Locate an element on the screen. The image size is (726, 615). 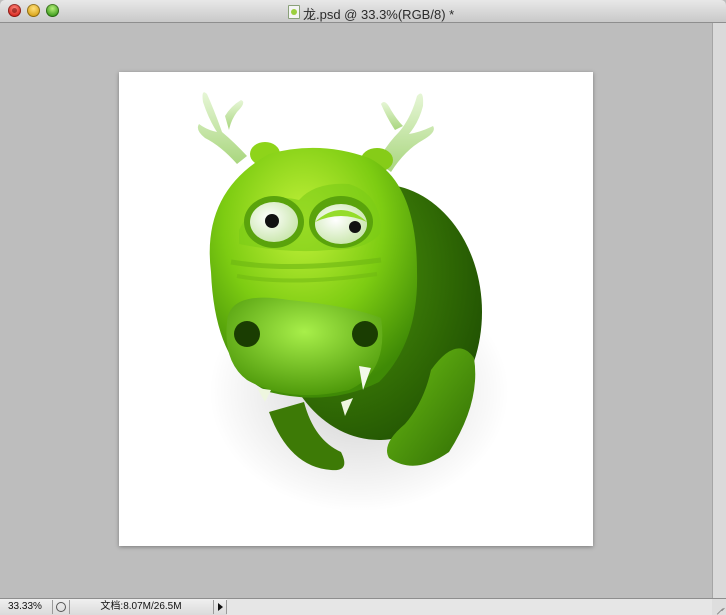
title-bar: 龙.psd @ 33.3%(RGB/8) * is located at coordinates (363, 11).